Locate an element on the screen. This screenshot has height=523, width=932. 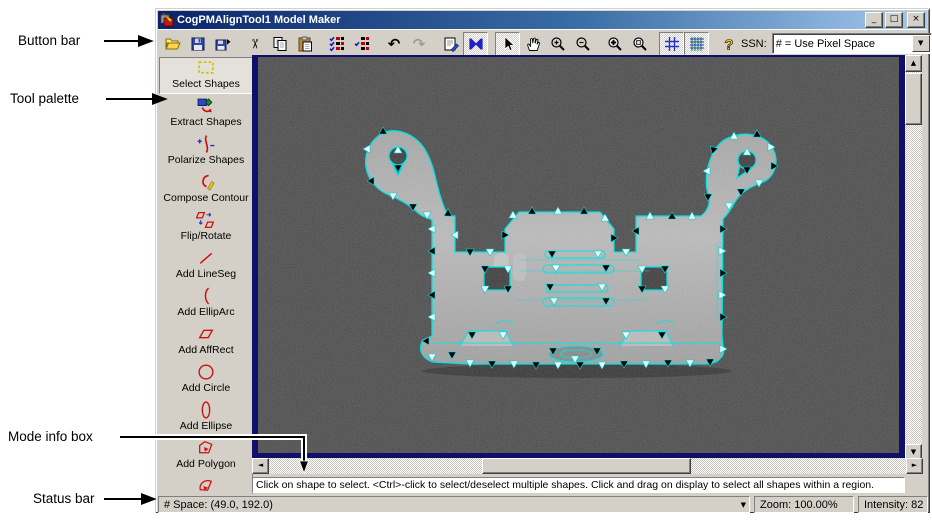
palette-item-label: Compose Contour is located at coordinates (206, 198).